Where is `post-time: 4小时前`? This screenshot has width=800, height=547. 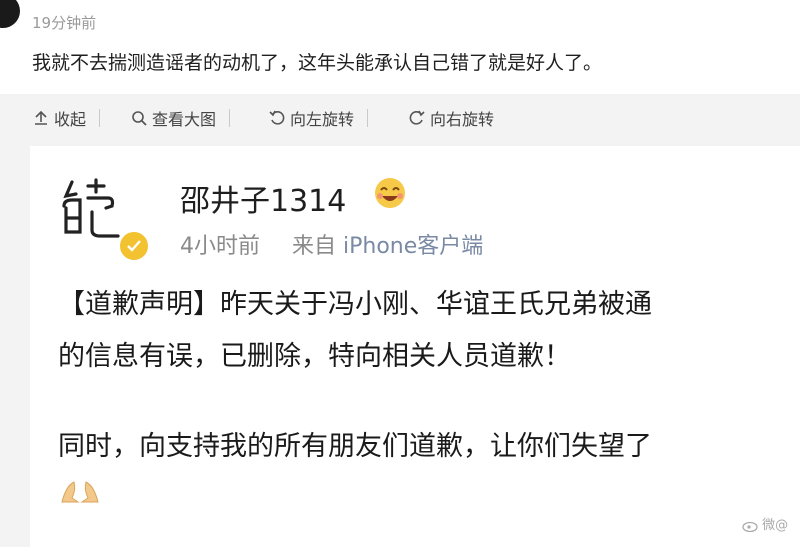 post-time: 4小时前 is located at coordinates (220, 246).